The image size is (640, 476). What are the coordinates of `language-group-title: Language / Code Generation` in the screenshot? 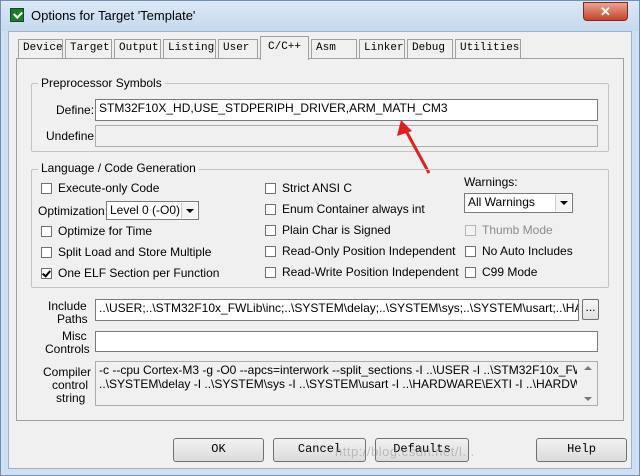 It's located at (118, 168).